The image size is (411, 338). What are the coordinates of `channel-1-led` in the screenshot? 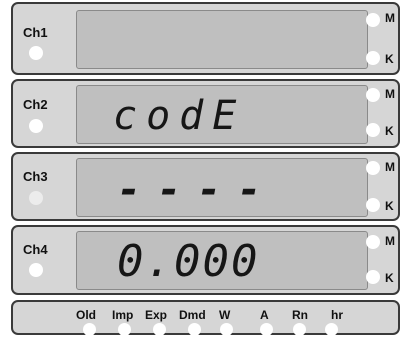 It's located at (36, 53).